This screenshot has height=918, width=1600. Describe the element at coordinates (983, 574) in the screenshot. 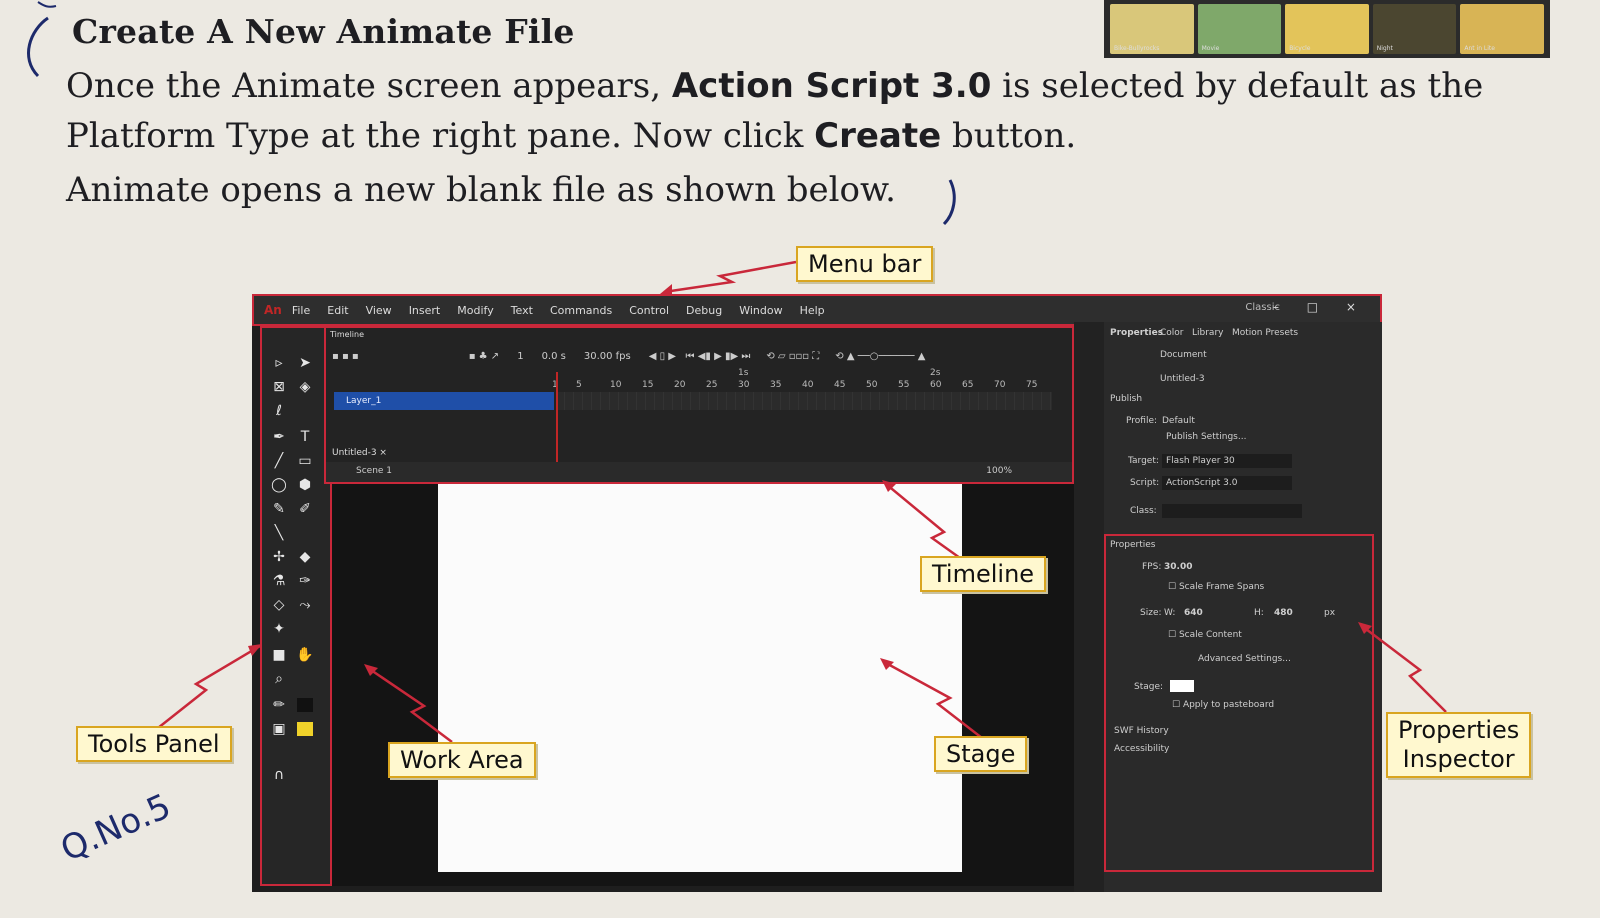

I see `callout-timeline: Timeline` at that location.